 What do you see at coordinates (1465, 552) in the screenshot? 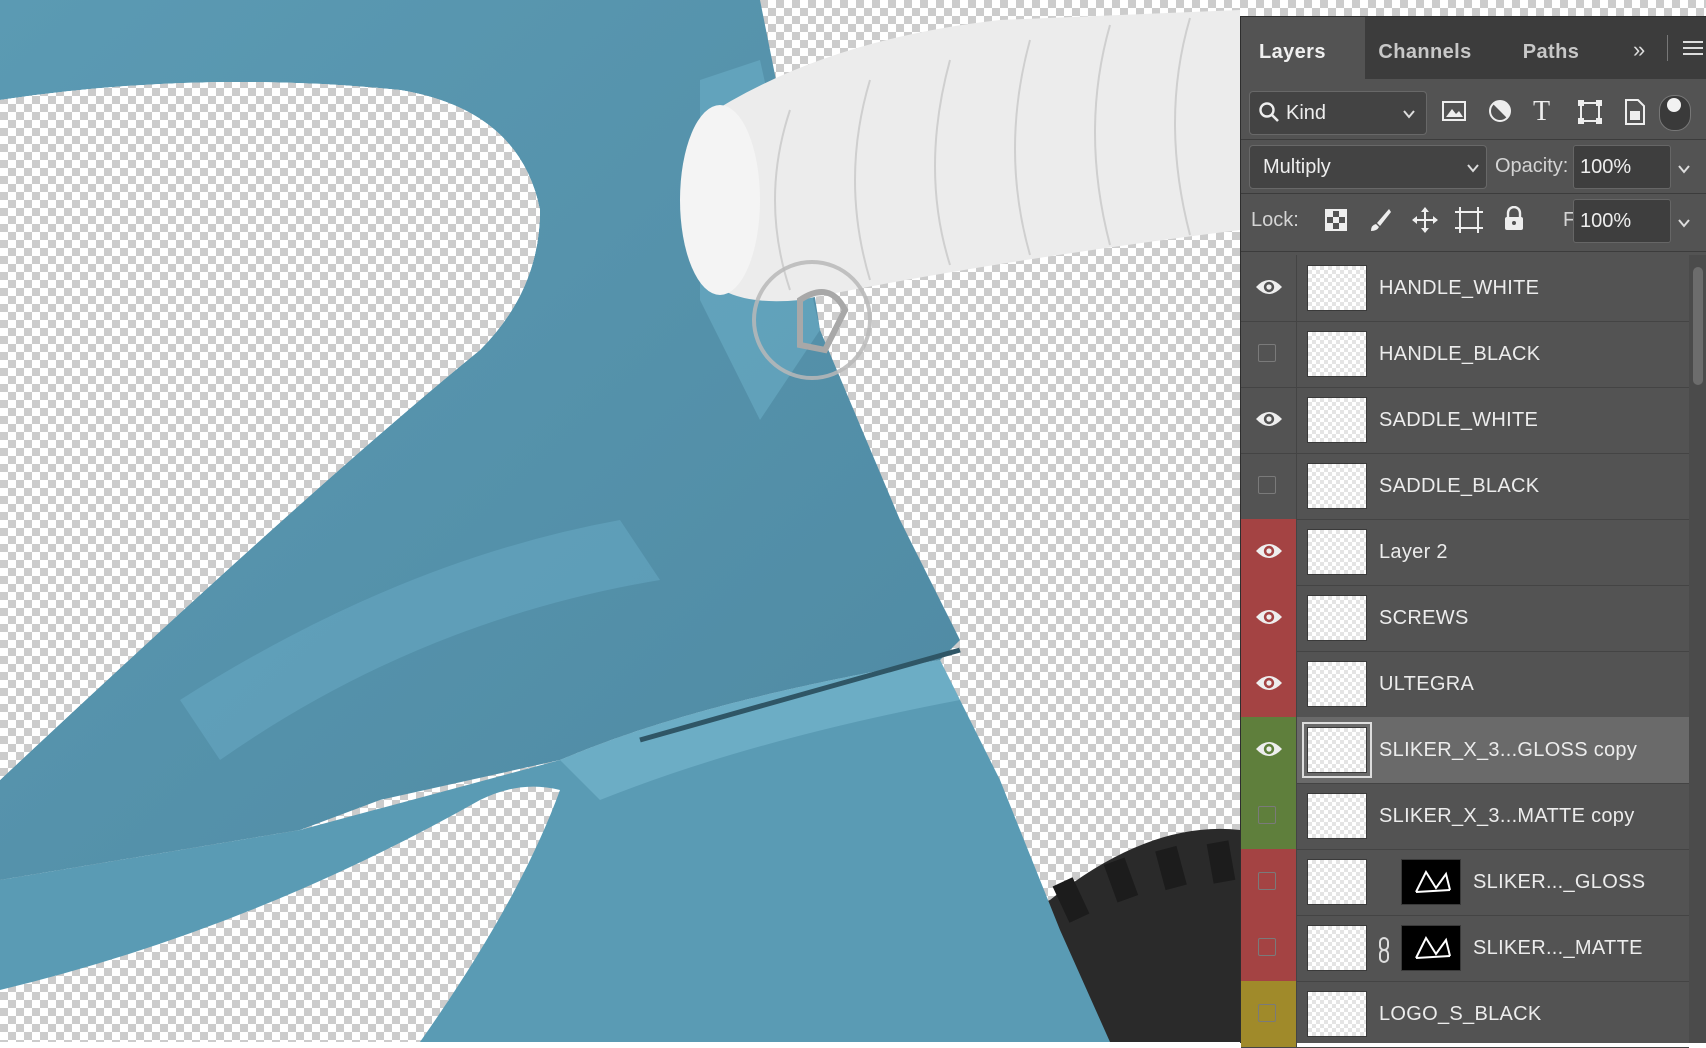
I see `layer-row: Layer 2` at bounding box center [1465, 552].